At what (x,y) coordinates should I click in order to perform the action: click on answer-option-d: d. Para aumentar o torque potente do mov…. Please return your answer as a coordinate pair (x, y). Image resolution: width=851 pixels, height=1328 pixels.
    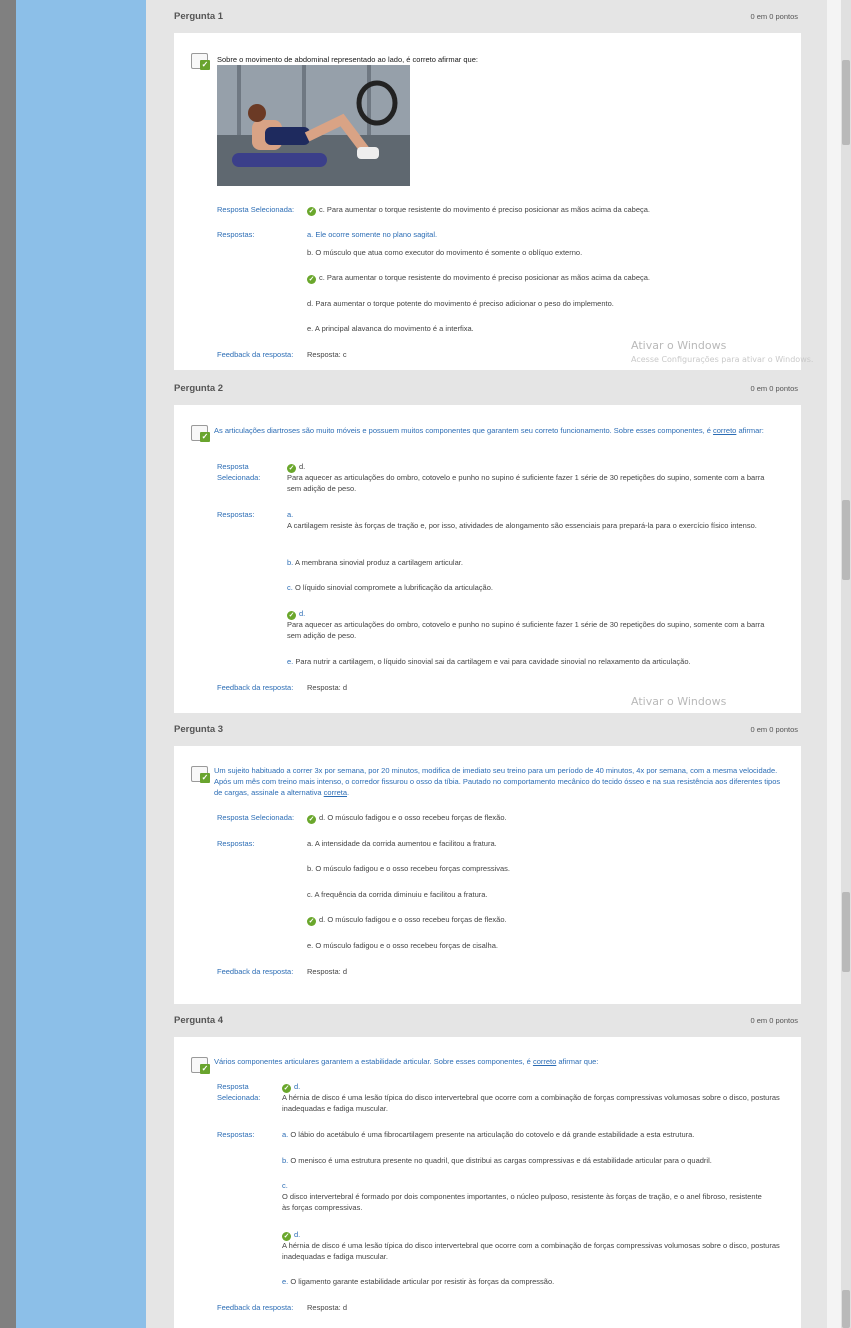
    Looking at the image, I should click on (460, 303).